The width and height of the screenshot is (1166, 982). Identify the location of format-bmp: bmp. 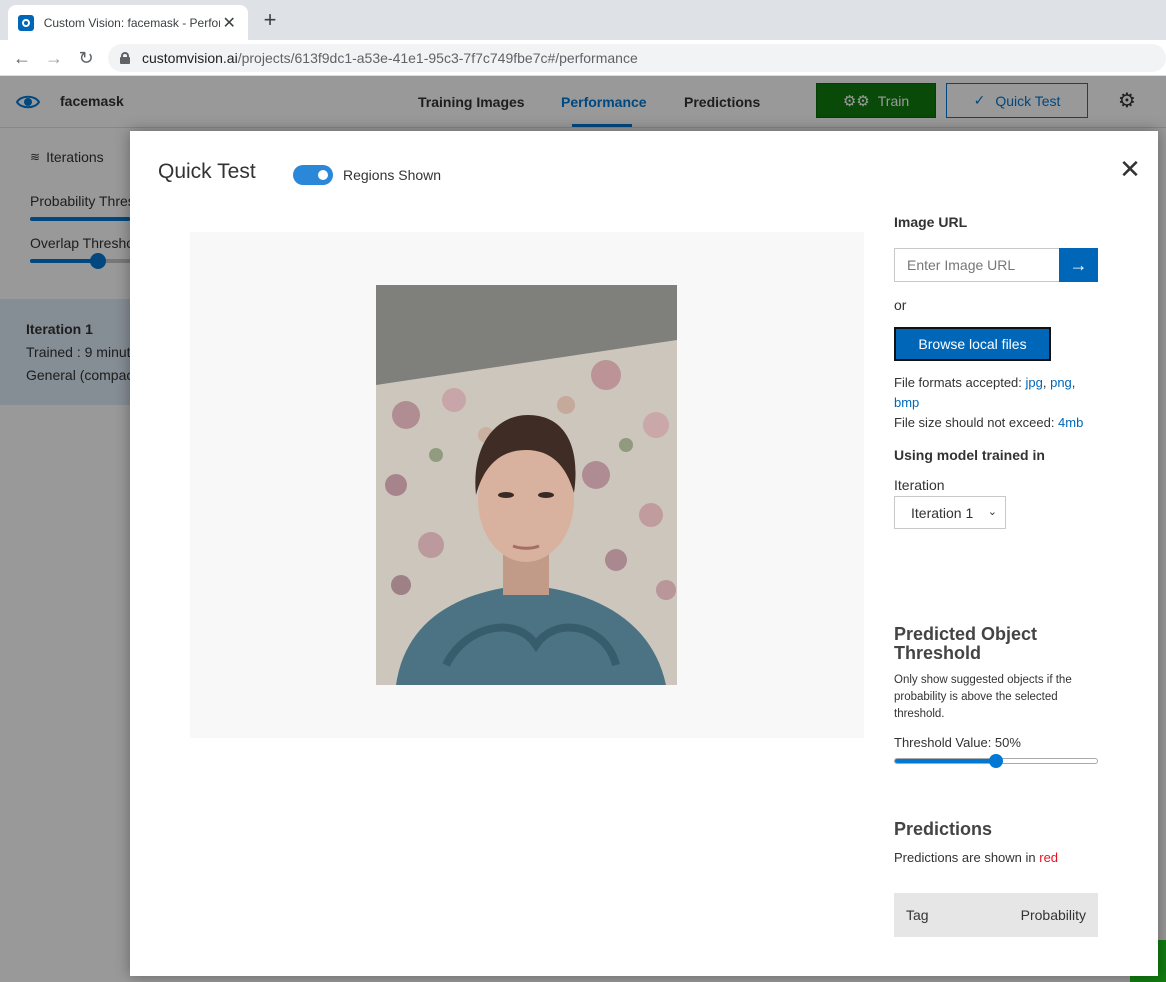
(907, 402).